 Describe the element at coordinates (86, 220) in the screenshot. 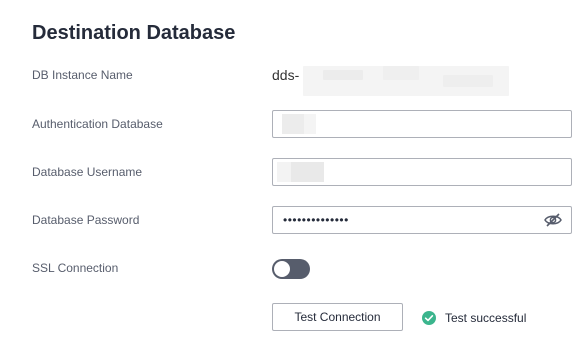

I see `password-label: Database Password` at that location.